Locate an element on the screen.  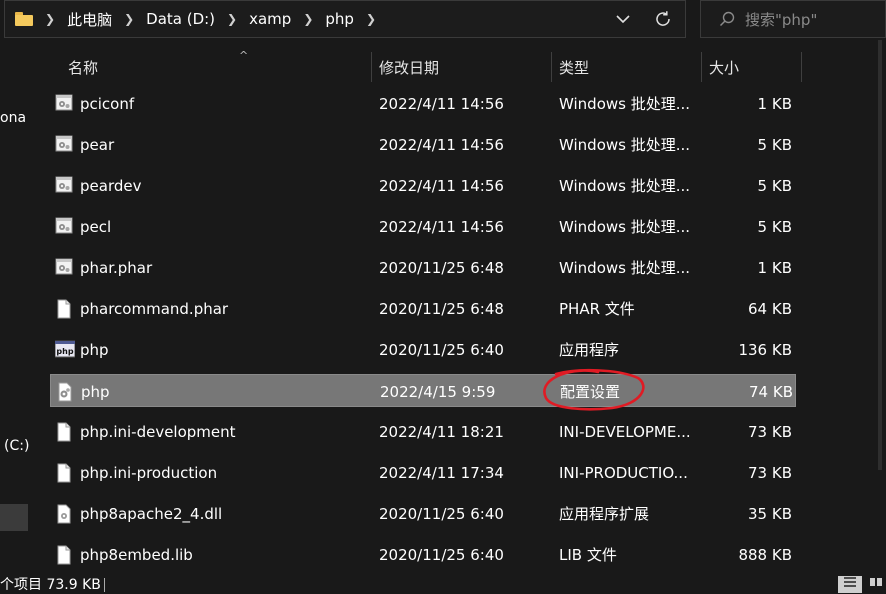
file-row: php php 2020/11/25 6:40 应用程序 136 KB is located at coordinates (423, 349).